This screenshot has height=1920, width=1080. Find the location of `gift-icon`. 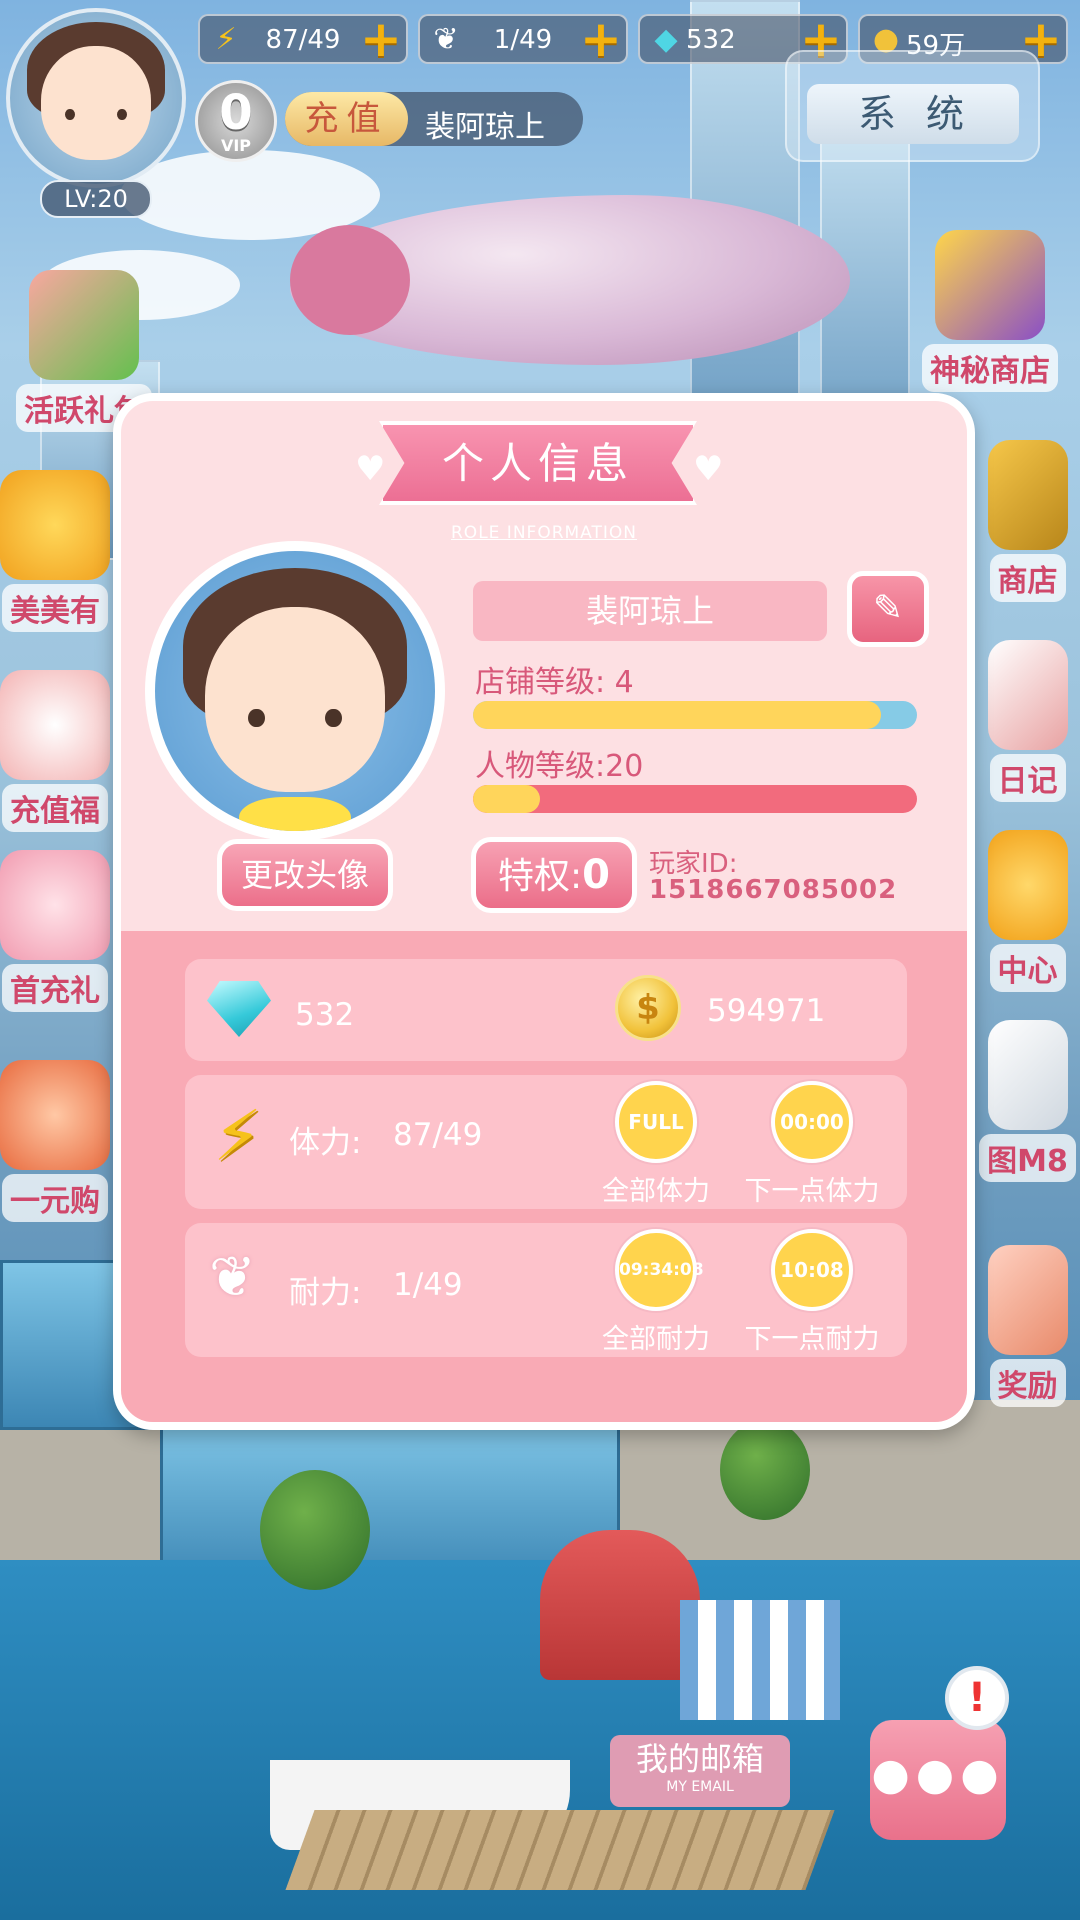

gift-icon is located at coordinates (84, 325).